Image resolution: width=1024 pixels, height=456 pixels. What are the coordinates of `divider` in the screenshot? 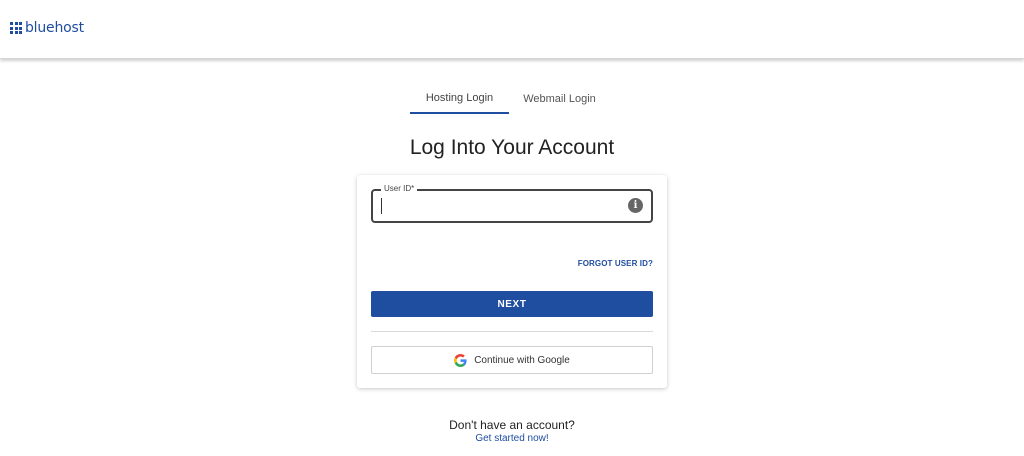 It's located at (512, 331).